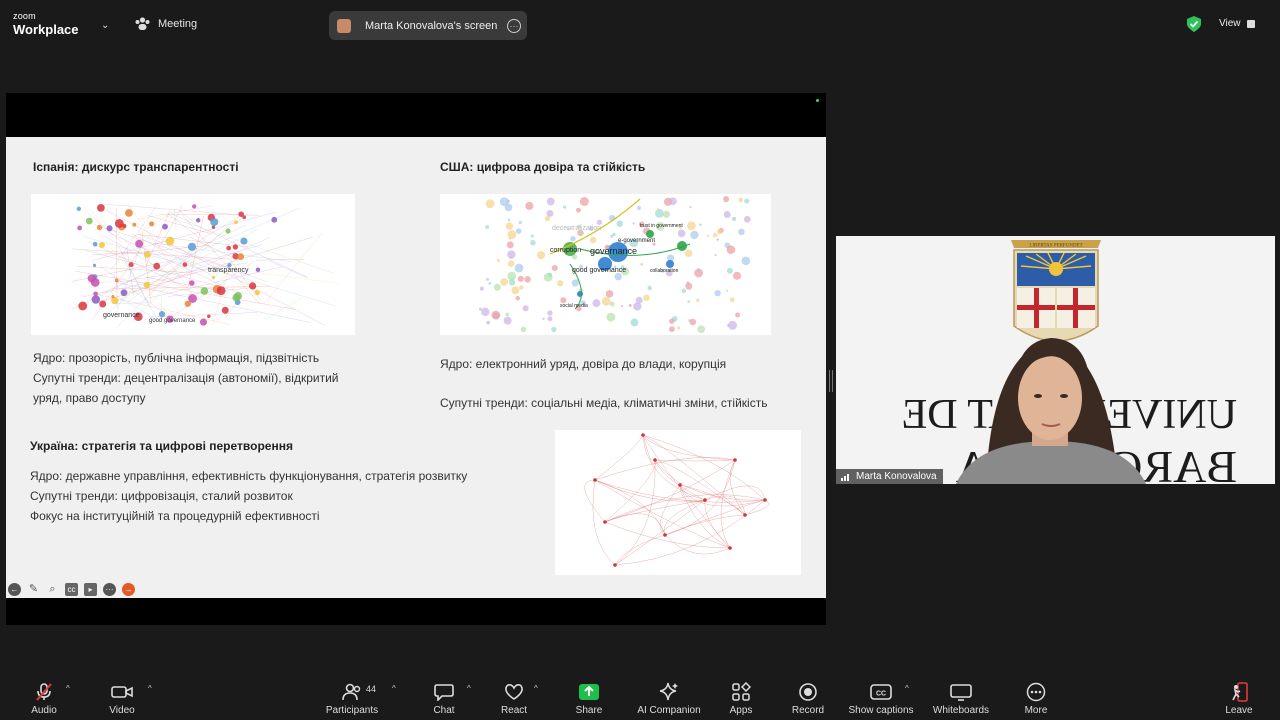 This screenshot has width=1280, height=720. What do you see at coordinates (428, 25) in the screenshot?
I see `screen-share-indicator: Marta Konovalova's screen ···` at bounding box center [428, 25].